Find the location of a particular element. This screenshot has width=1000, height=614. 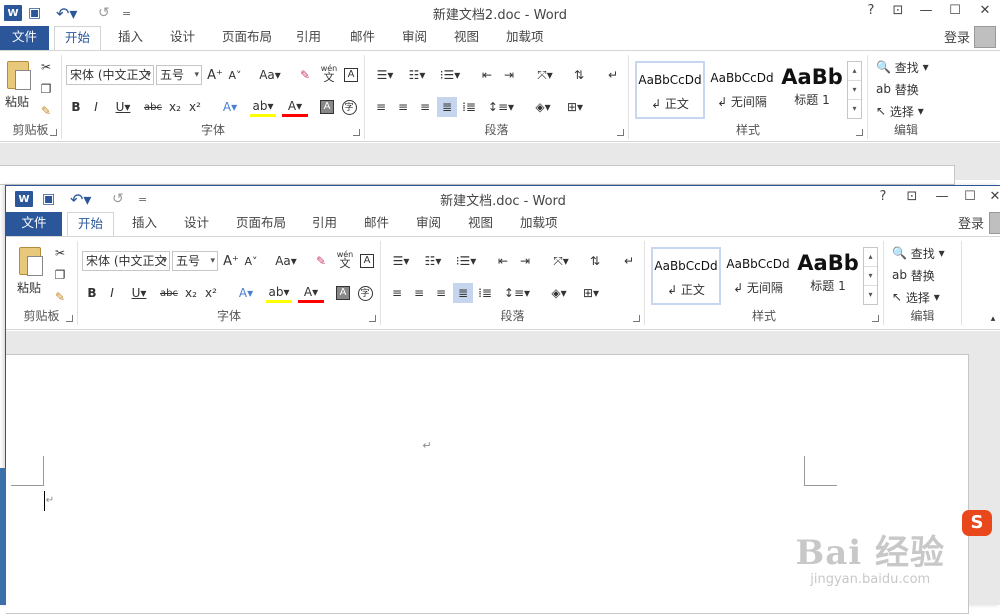

save-icon: ▣ is located at coordinates (34, 13).